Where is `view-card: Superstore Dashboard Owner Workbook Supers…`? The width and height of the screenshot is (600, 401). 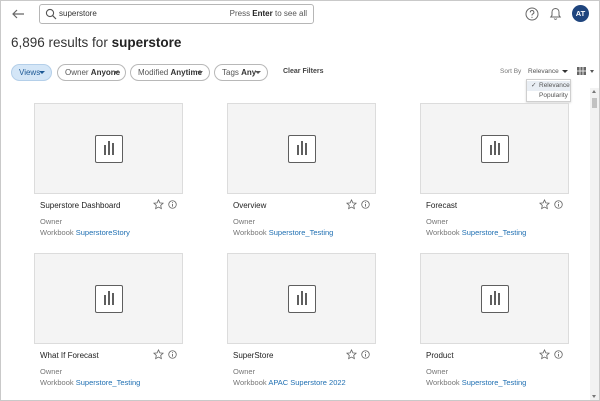 view-card: Superstore Dashboard Owner Workbook Supers… is located at coordinates (109, 173).